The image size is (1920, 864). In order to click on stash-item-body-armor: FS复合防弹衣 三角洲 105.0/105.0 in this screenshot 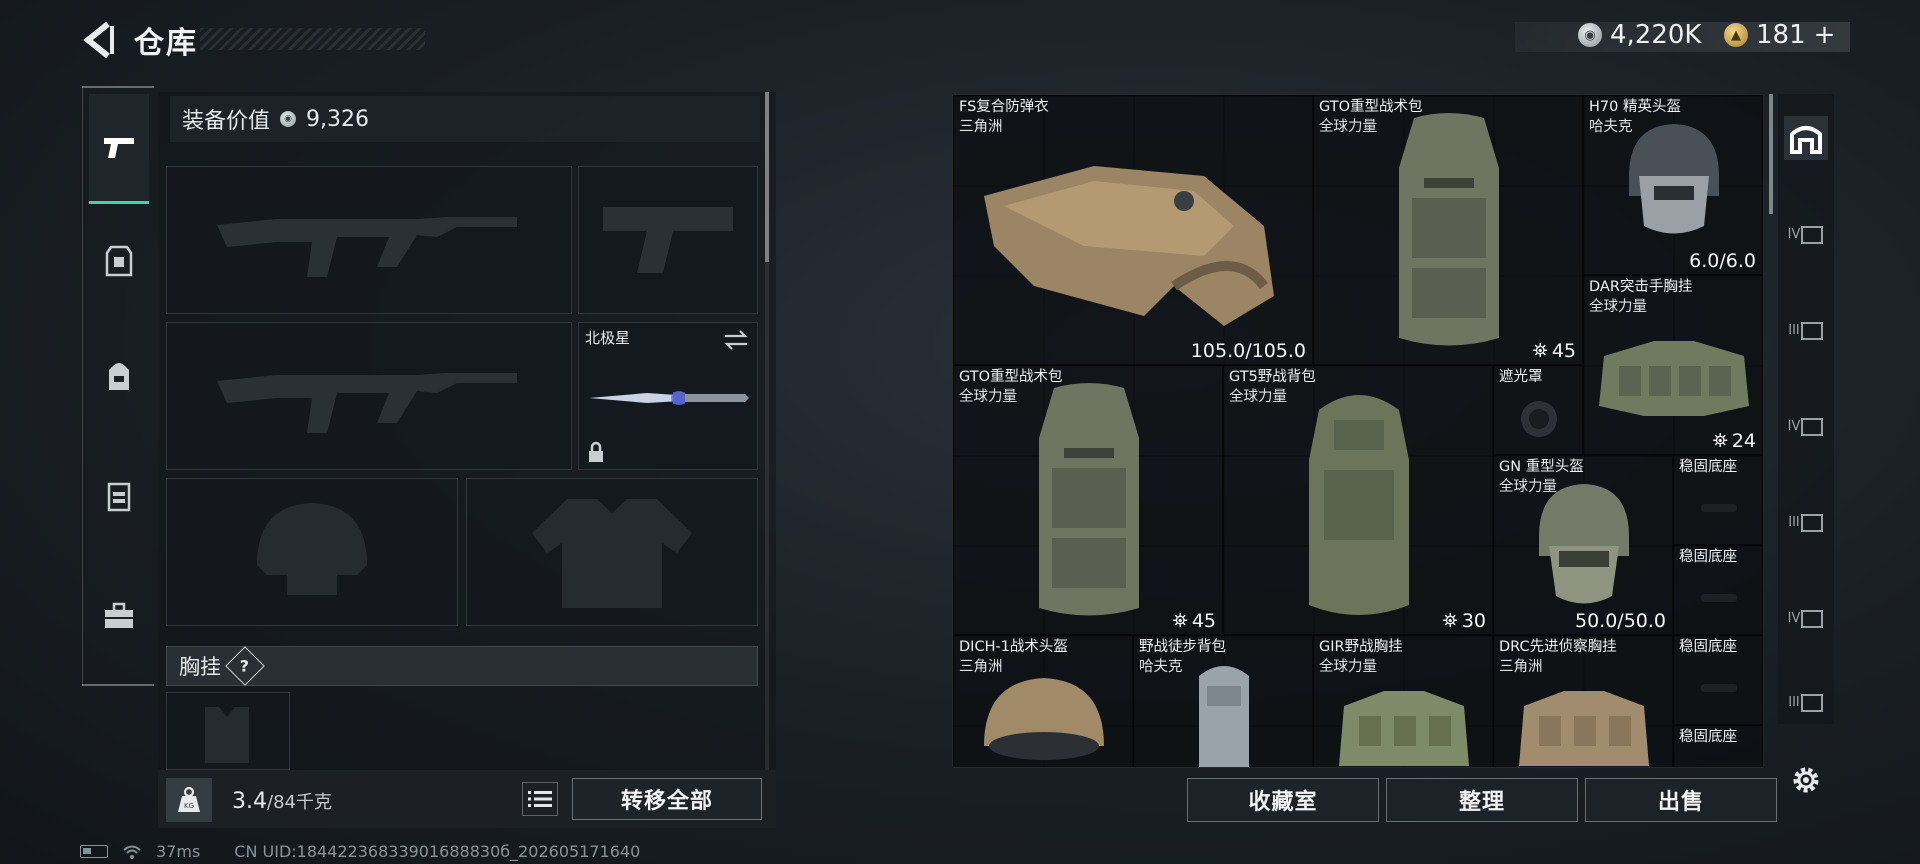, I will do `click(1133, 230)`.